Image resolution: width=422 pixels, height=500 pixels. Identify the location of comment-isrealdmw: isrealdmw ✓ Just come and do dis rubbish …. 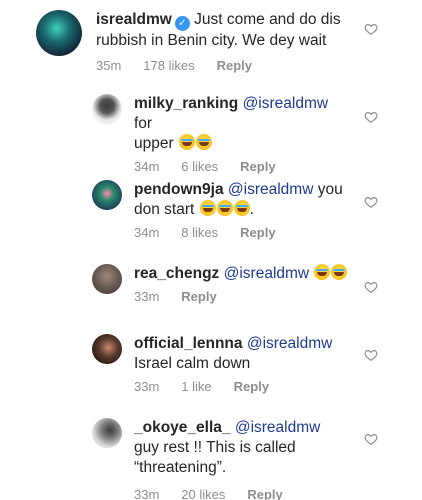
(206, 41).